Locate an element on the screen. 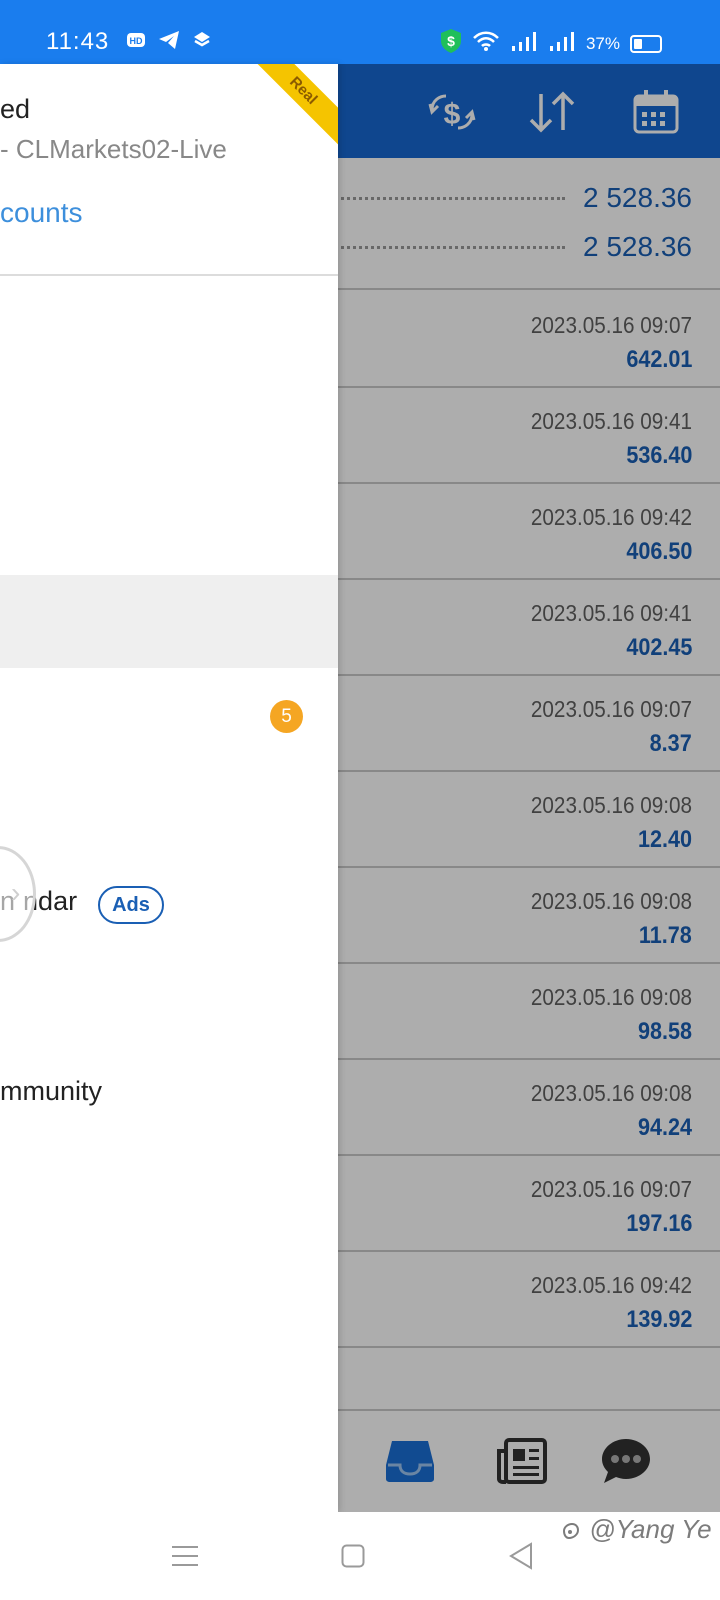 This screenshot has height=1600, width=720. ads-badge: Ads is located at coordinates (131, 905).